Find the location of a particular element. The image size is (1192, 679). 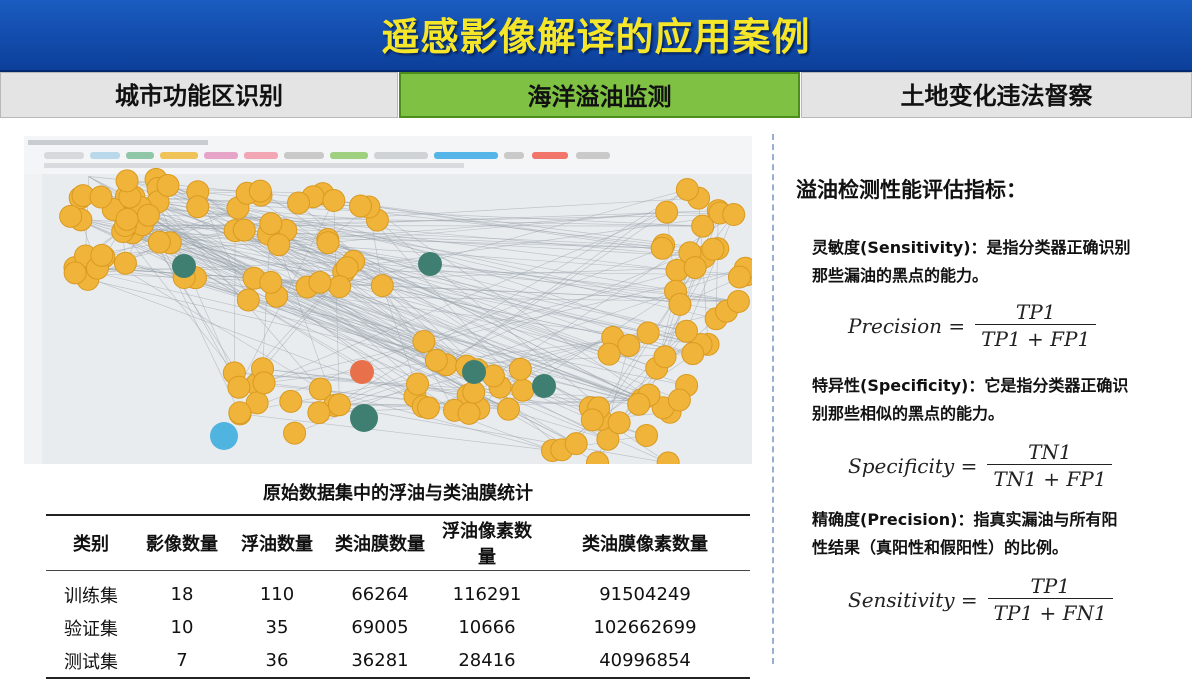

formula-lhs: Specificity = is located at coordinates (913, 465).